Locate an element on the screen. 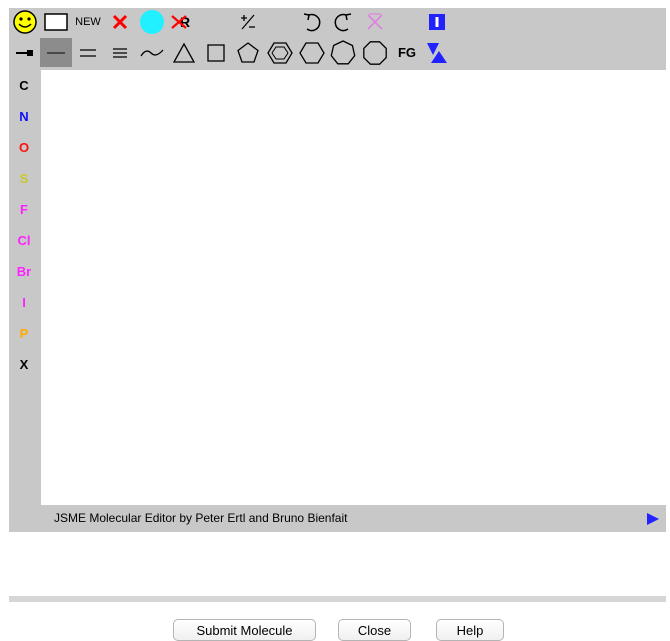 The image size is (670, 641). double-bond-tool is located at coordinates (88, 52).